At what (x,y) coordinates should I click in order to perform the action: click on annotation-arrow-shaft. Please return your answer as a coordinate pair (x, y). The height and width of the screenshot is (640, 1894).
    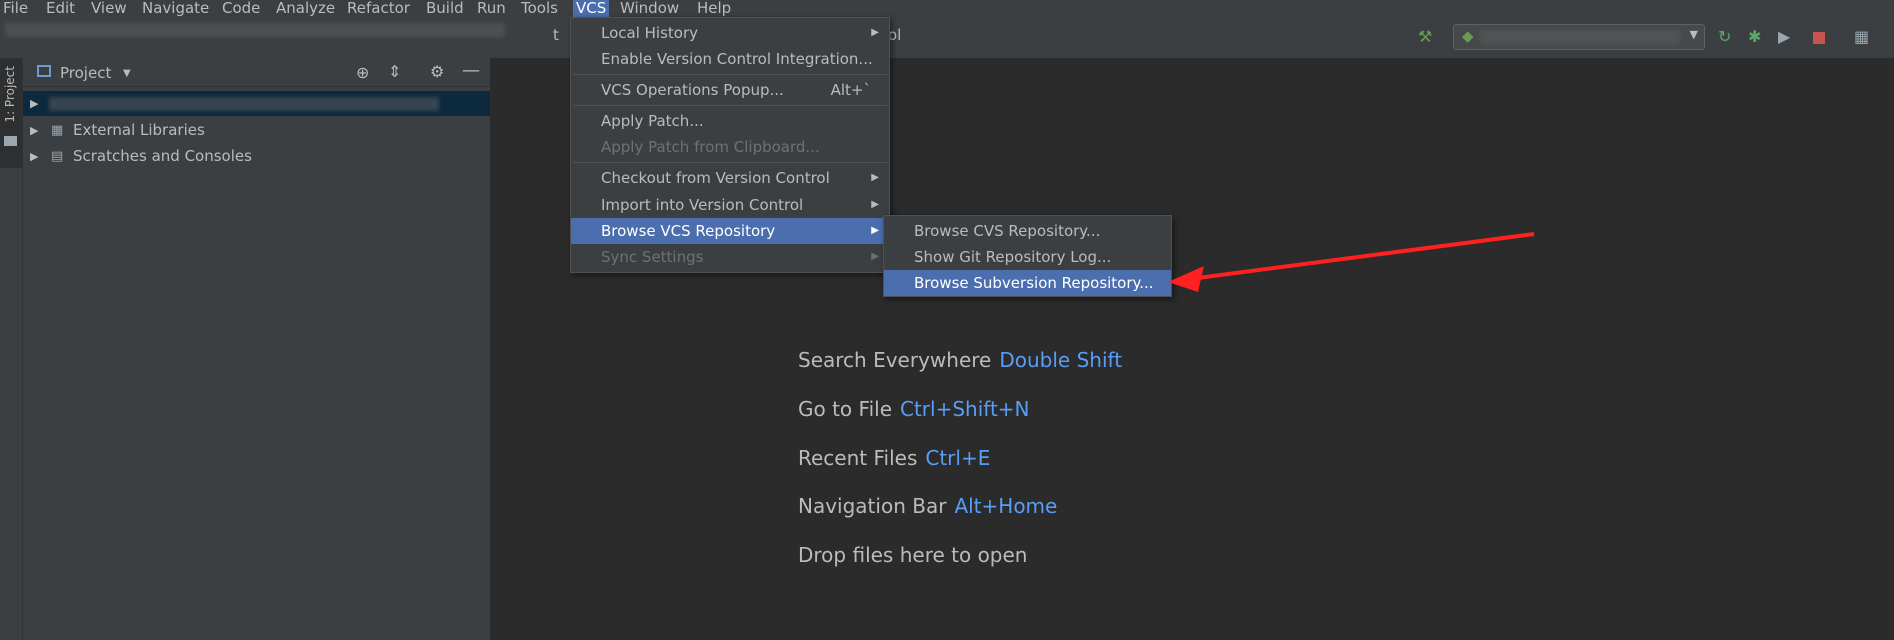
    Looking at the image, I should click on (1362, 256).